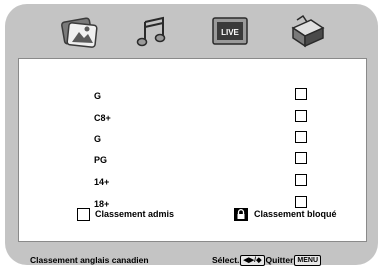 The height and width of the screenshot is (269, 384). Describe the element at coordinates (226, 260) in the screenshot. I see `select-label: Sélect.` at that location.